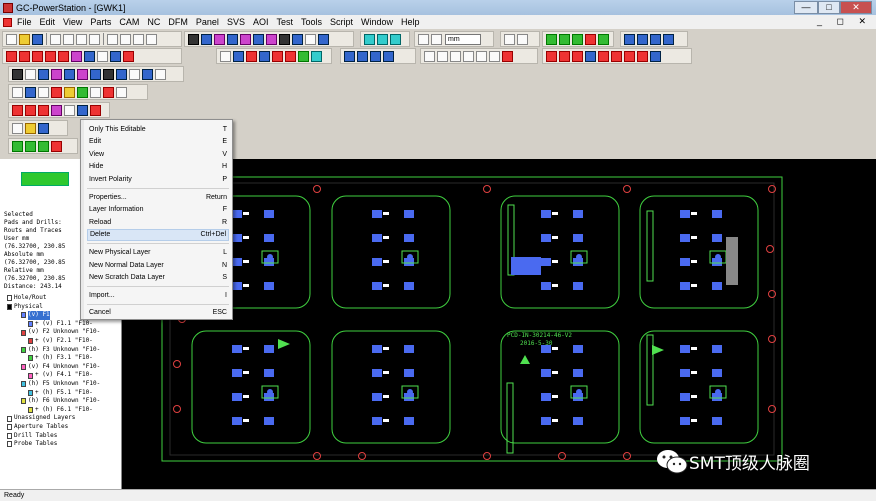  What do you see at coordinates (108, 74) in the screenshot?
I see `text2-icon` at bounding box center [108, 74].